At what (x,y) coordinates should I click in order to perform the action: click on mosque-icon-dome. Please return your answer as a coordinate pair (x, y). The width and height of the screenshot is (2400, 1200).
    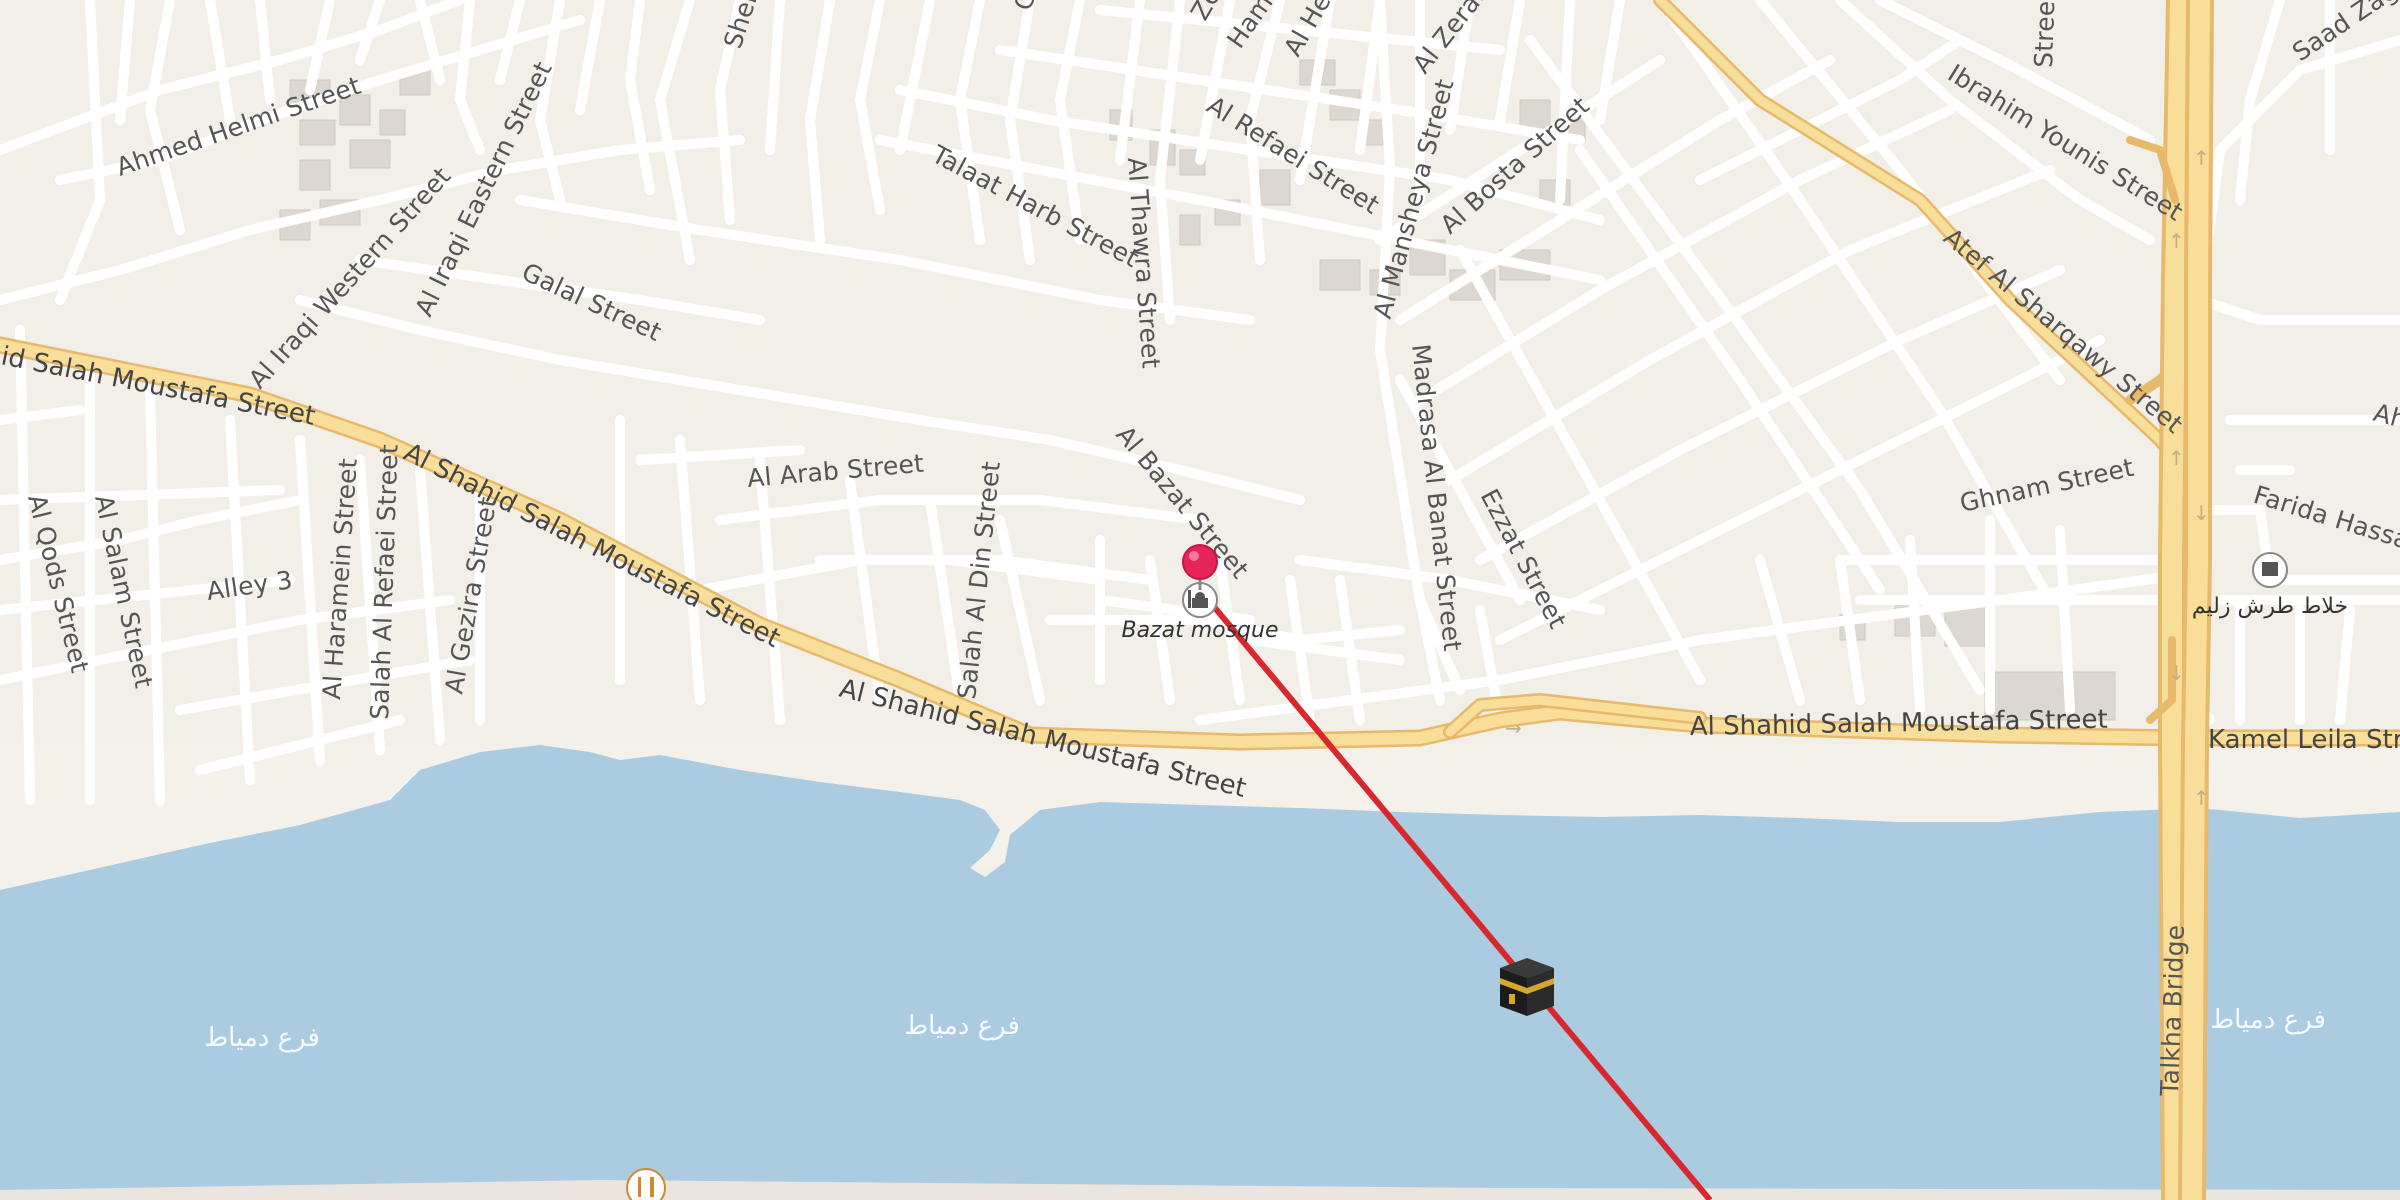
    Looking at the image, I should click on (1200, 597).